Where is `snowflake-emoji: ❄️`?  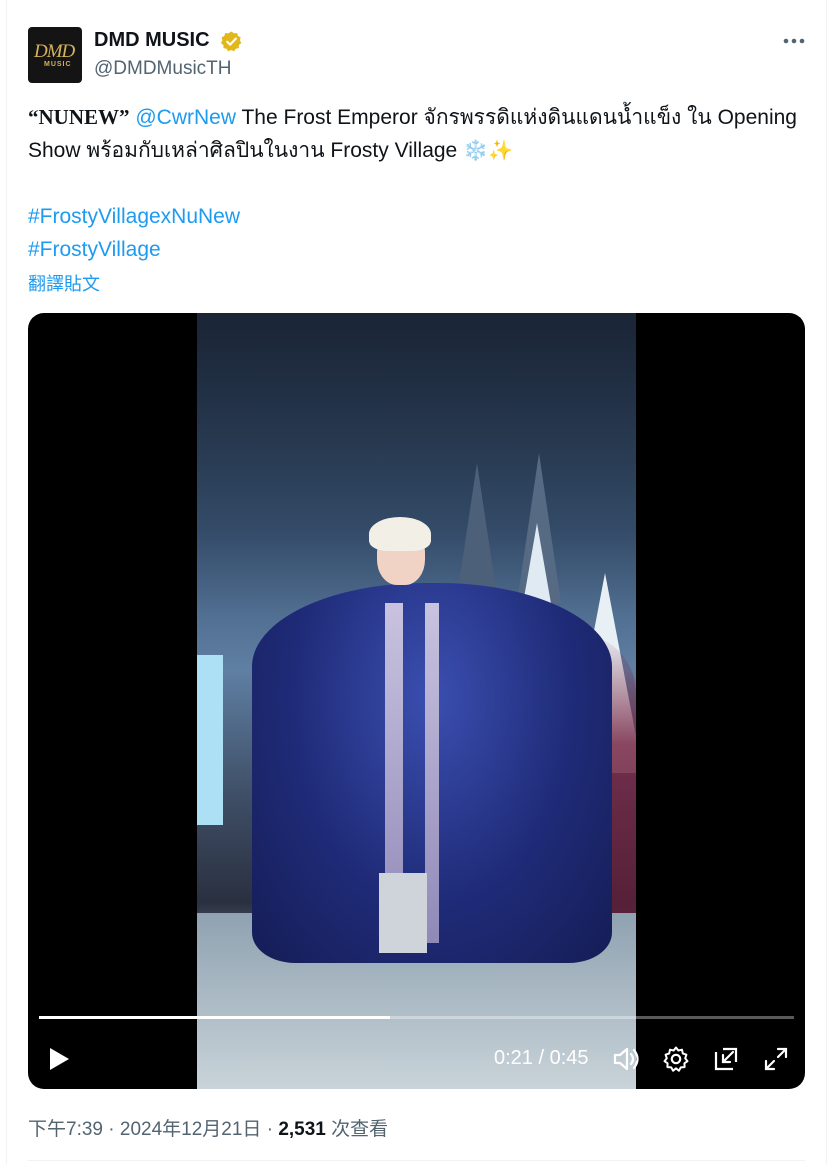 snowflake-emoji: ❄️ is located at coordinates (475, 150).